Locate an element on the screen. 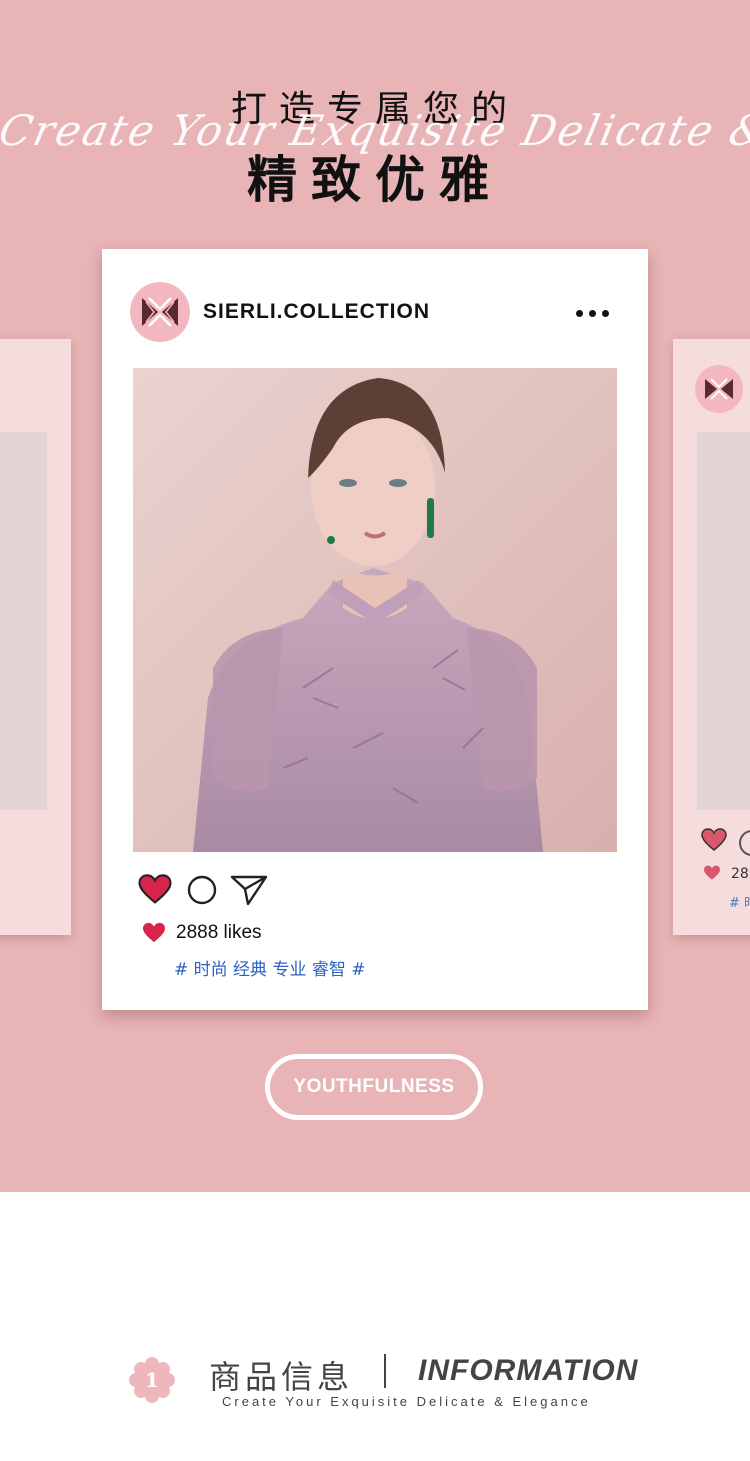 Image resolution: width=750 pixels, height=1461 pixels. more-icon is located at coordinates (596, 312).